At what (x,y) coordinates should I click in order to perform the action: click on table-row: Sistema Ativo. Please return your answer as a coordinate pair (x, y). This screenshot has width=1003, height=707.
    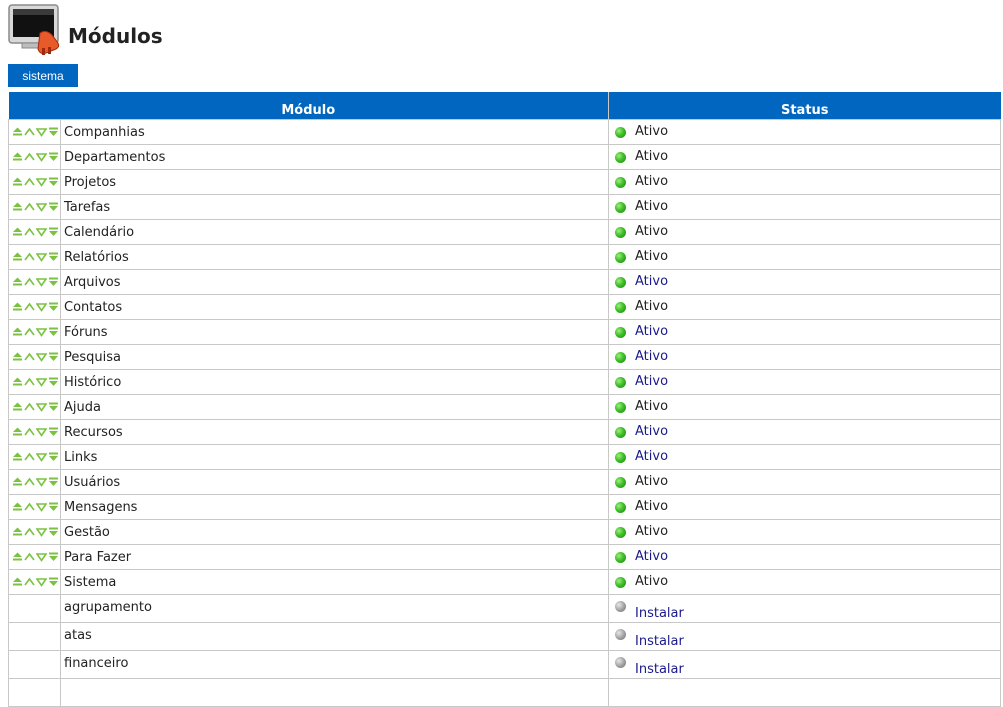
    Looking at the image, I should click on (504, 582).